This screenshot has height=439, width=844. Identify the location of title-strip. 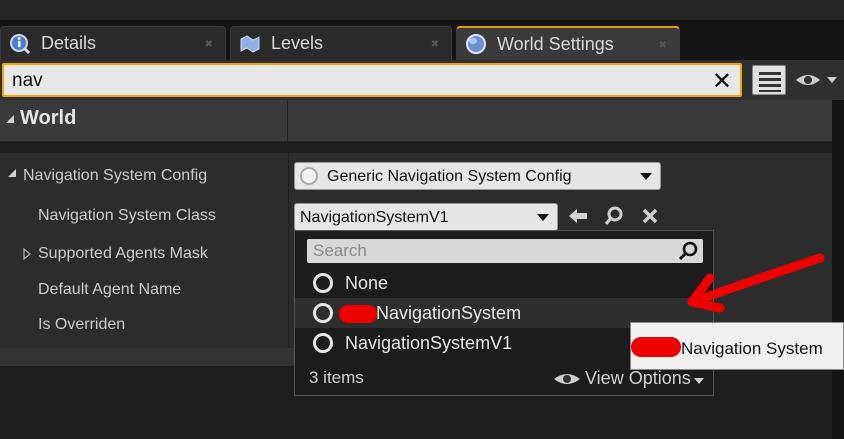
(422, 10).